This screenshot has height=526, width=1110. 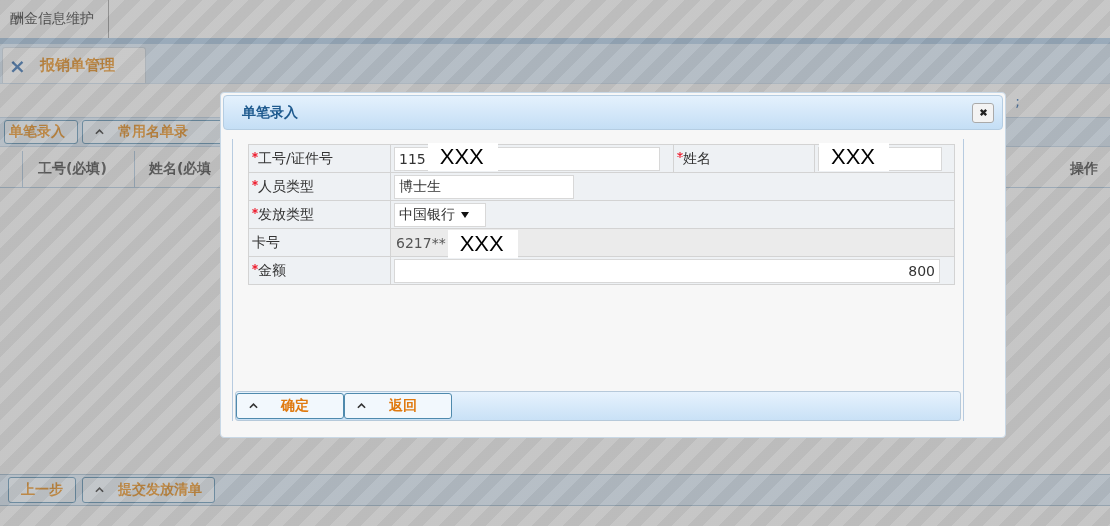 I want to click on close-button, so click(x=983, y=112).